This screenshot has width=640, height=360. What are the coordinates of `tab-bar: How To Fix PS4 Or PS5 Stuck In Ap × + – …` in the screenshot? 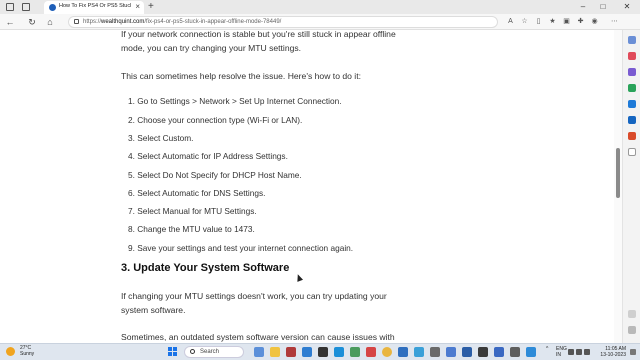 It's located at (320, 7).